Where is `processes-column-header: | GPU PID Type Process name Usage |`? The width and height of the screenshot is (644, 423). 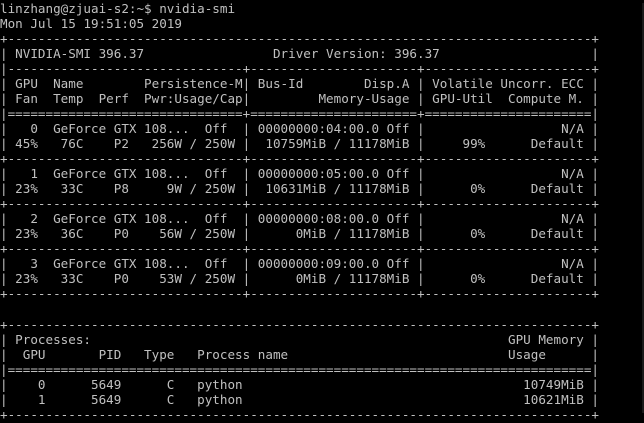
processes-column-header: | GPU PID Type Process name Usage | is located at coordinates (299, 354).